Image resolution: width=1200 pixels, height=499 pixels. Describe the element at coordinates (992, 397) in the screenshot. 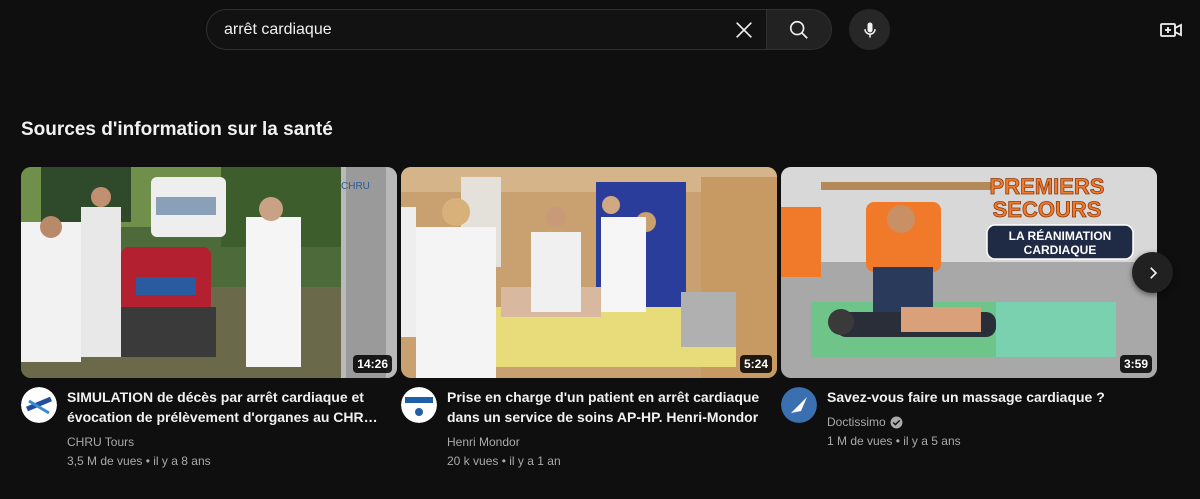

I see `video-title: Savez-vous faire un massage cardiaque ?` at that location.